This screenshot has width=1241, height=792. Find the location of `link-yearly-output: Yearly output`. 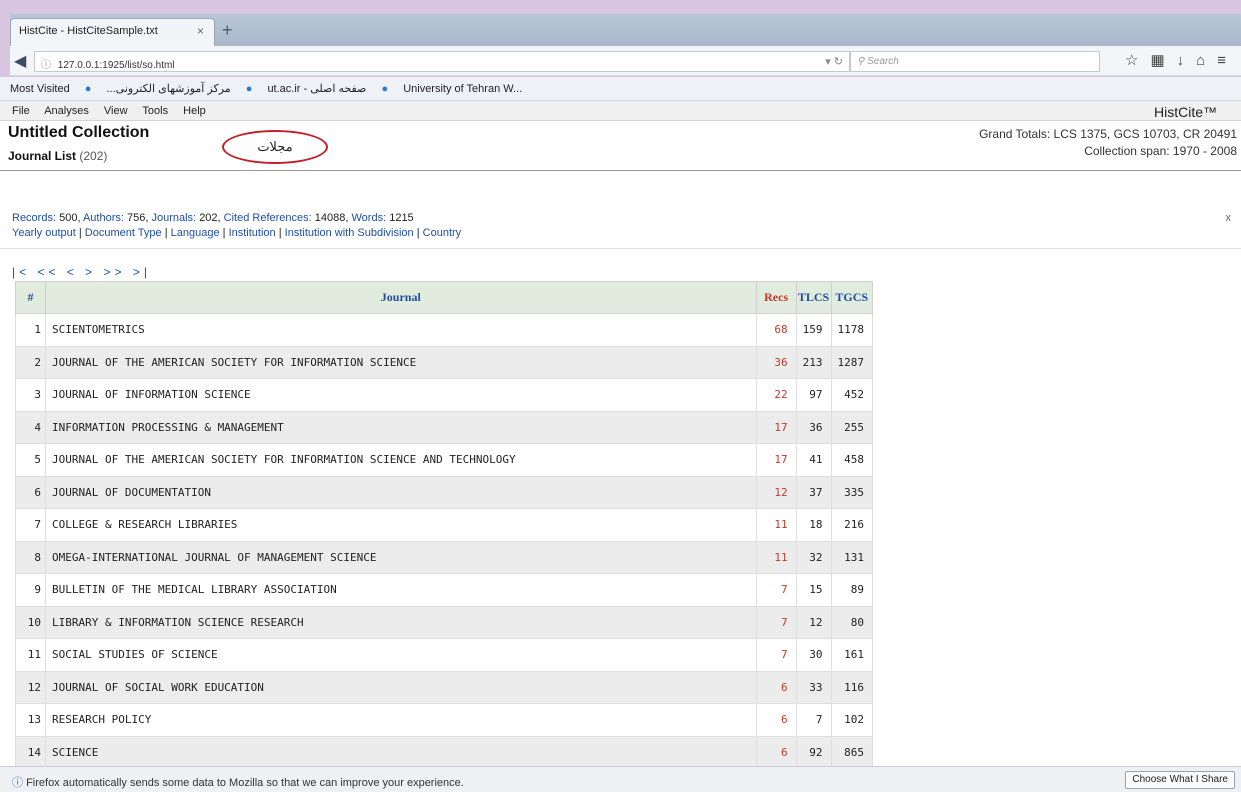

link-yearly-output: Yearly output is located at coordinates (44, 233).